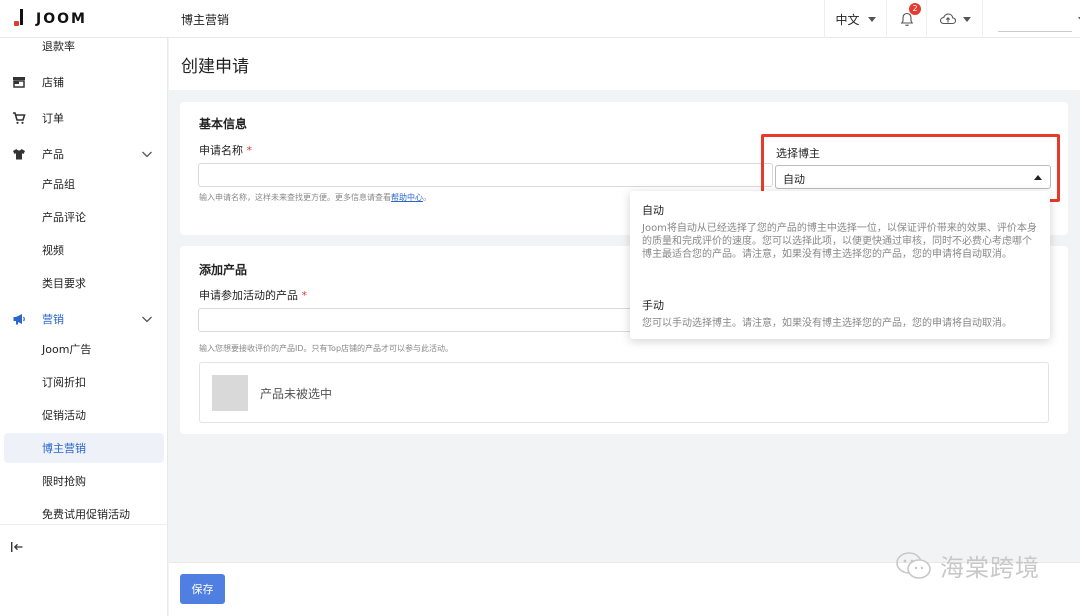 The width and height of the screenshot is (1080, 616). Describe the element at coordinates (58, 184) in the screenshot. I see `sidebar-item-label: 产品组` at that location.